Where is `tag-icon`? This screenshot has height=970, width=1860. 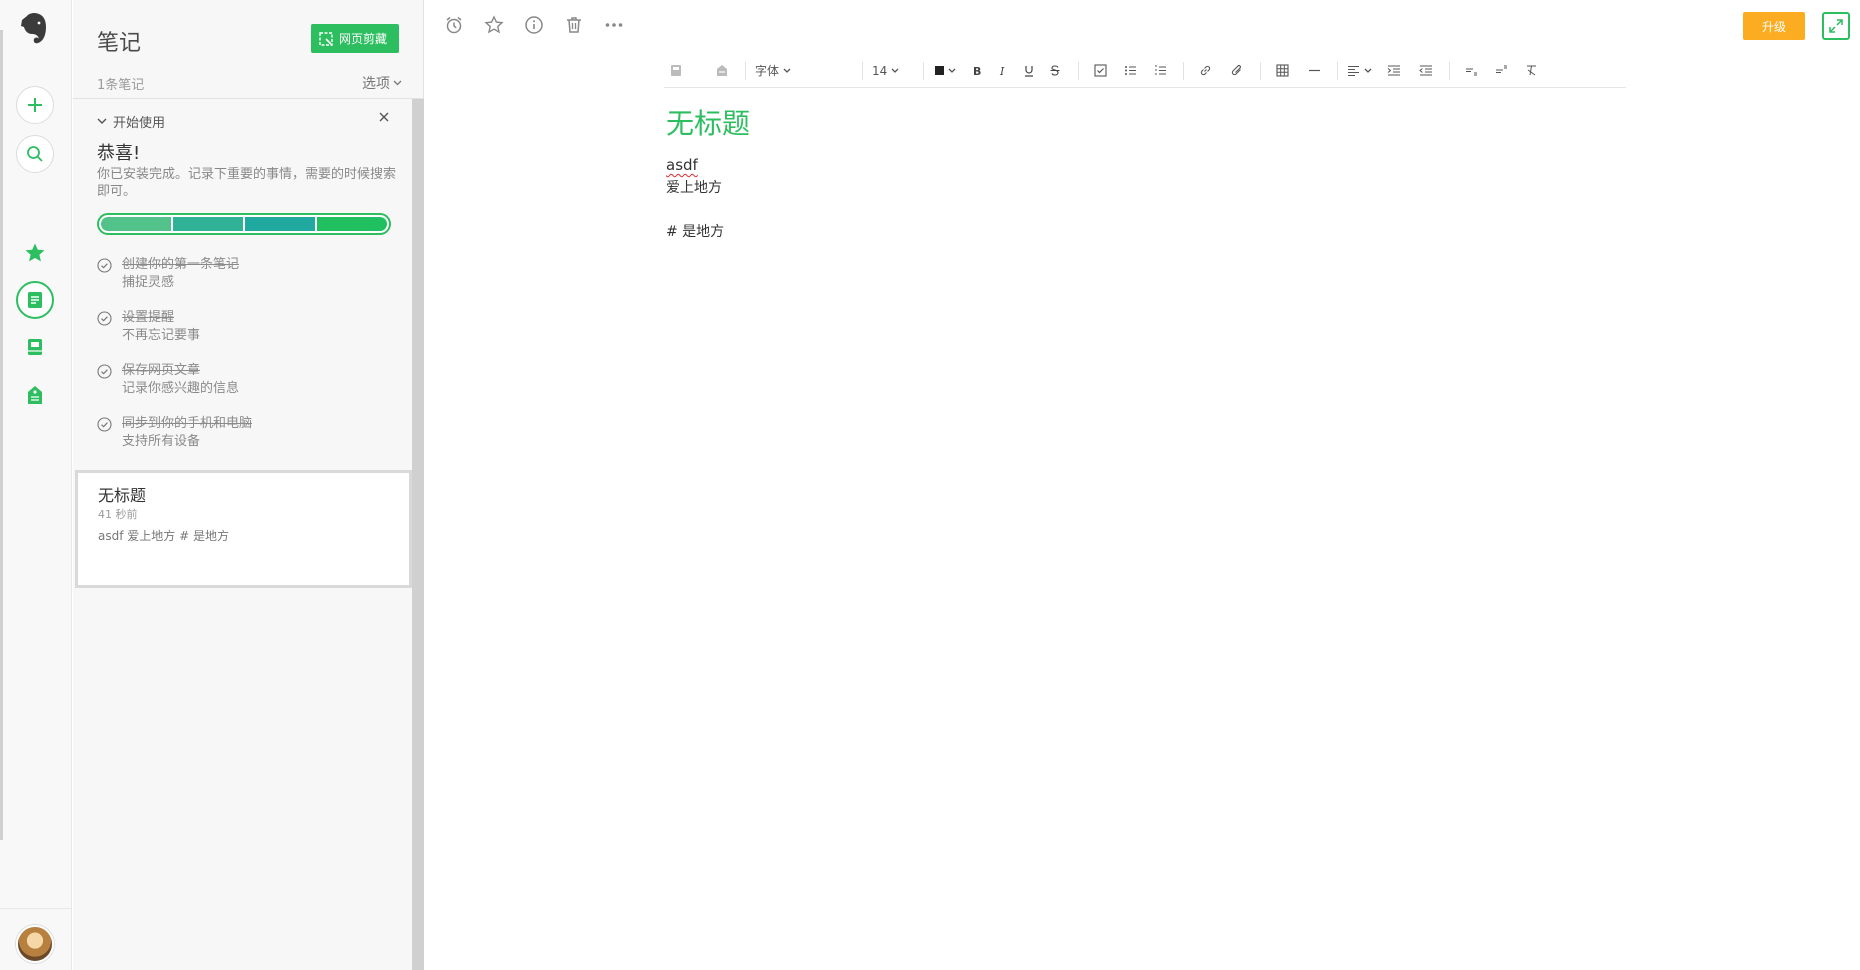
tag-icon is located at coordinates (722, 70).